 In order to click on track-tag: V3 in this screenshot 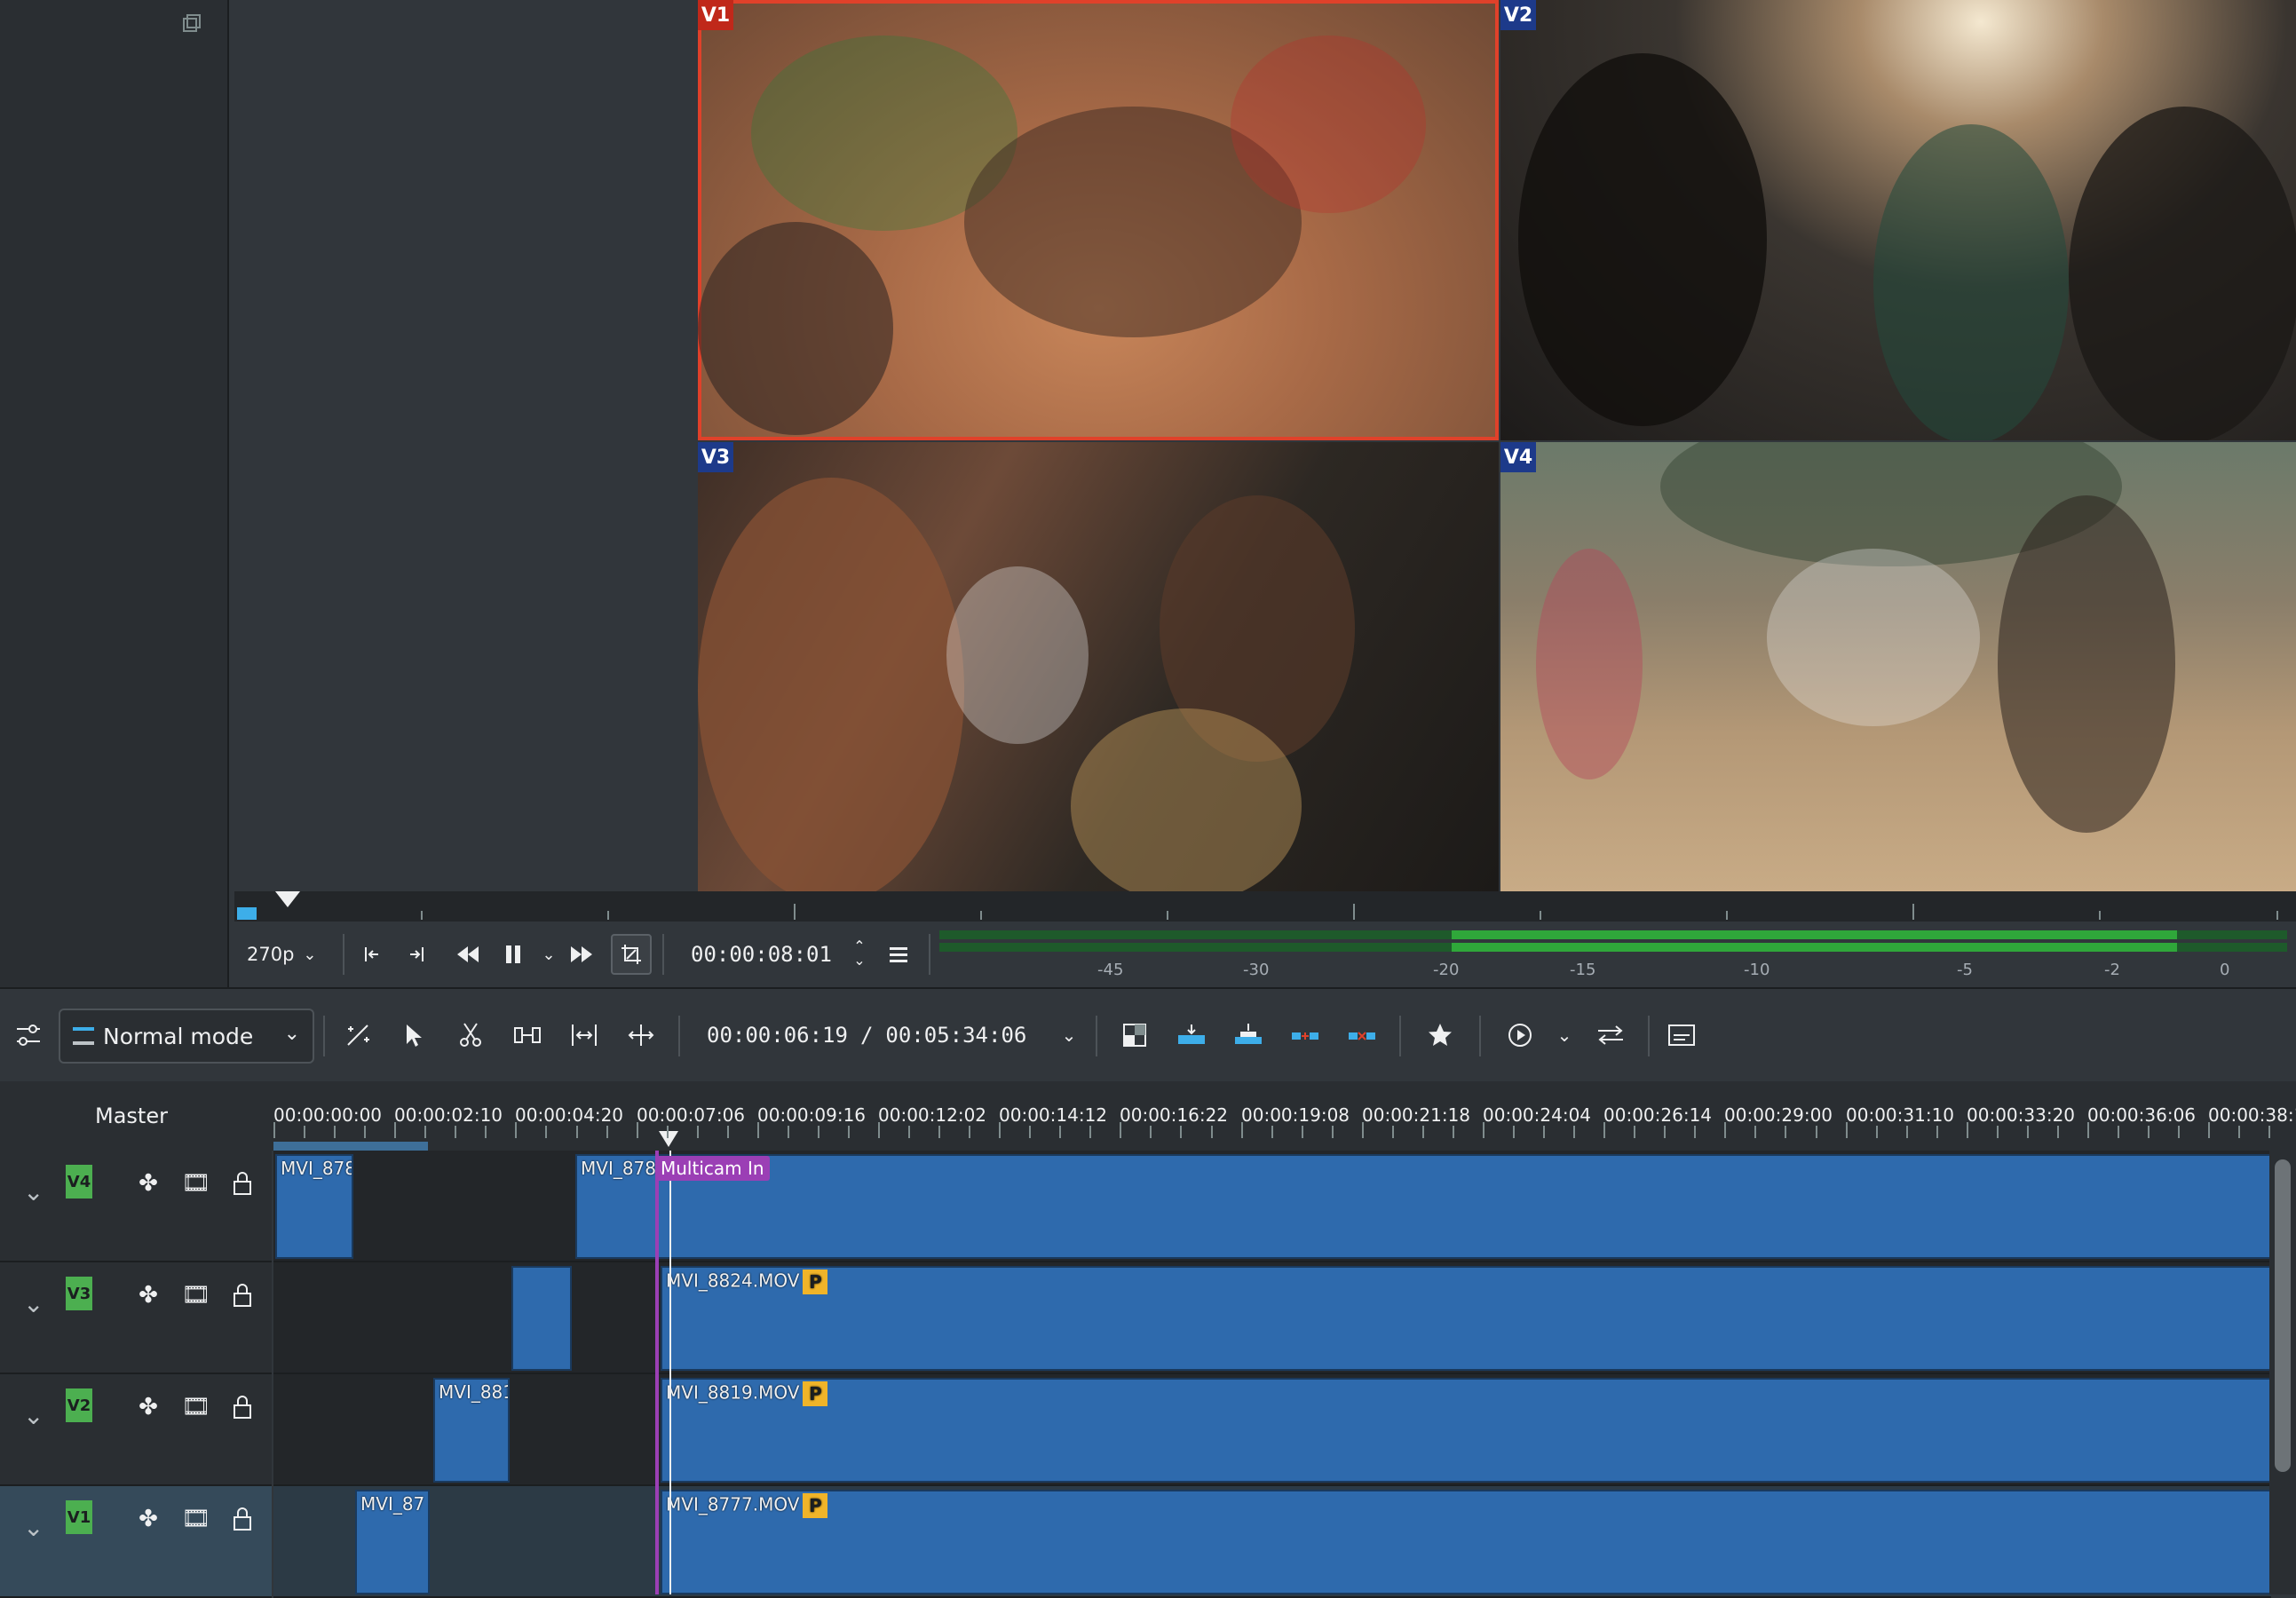, I will do `click(79, 1293)`.